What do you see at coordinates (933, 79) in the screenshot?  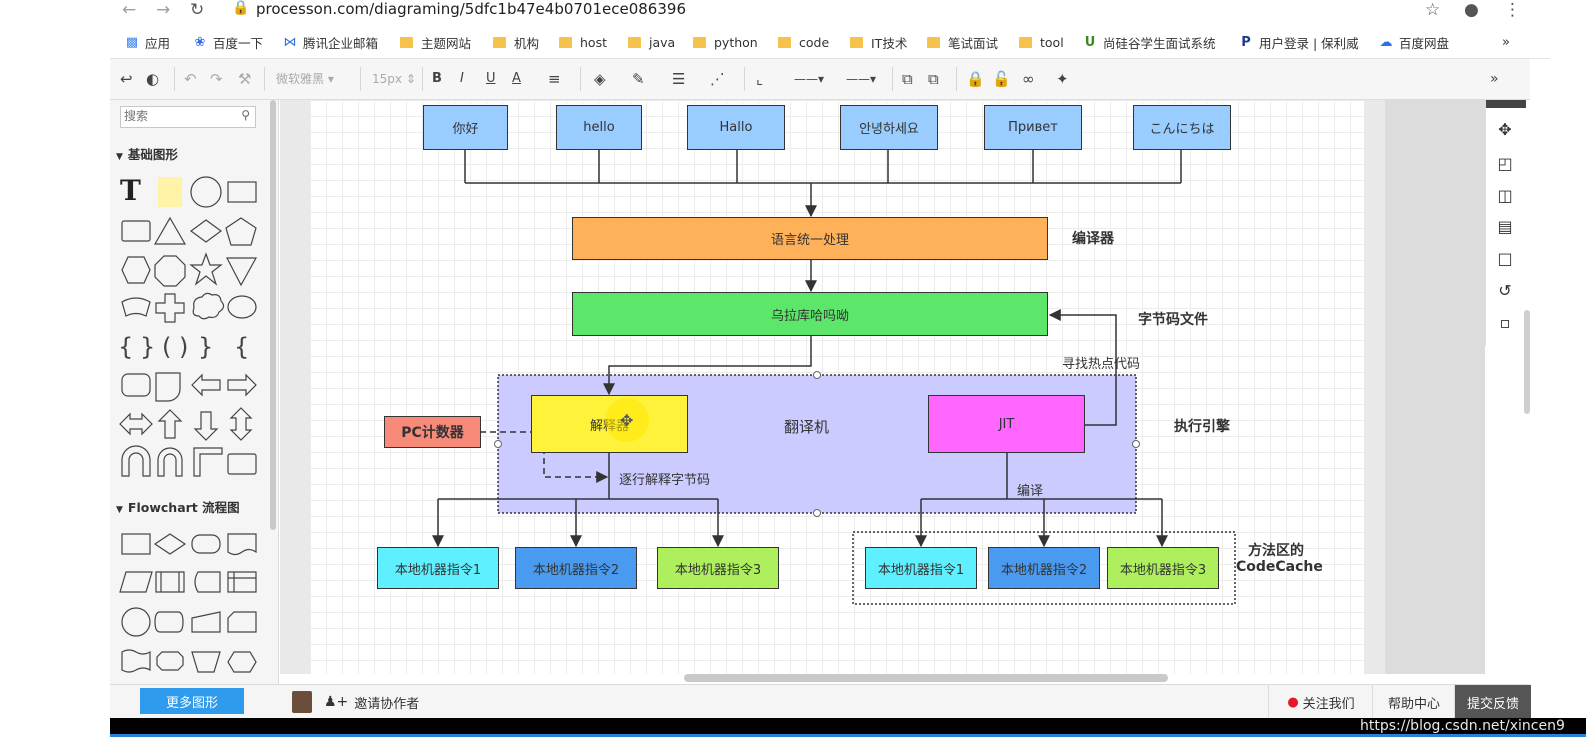 I see `send-back-icon: ⧉` at bounding box center [933, 79].